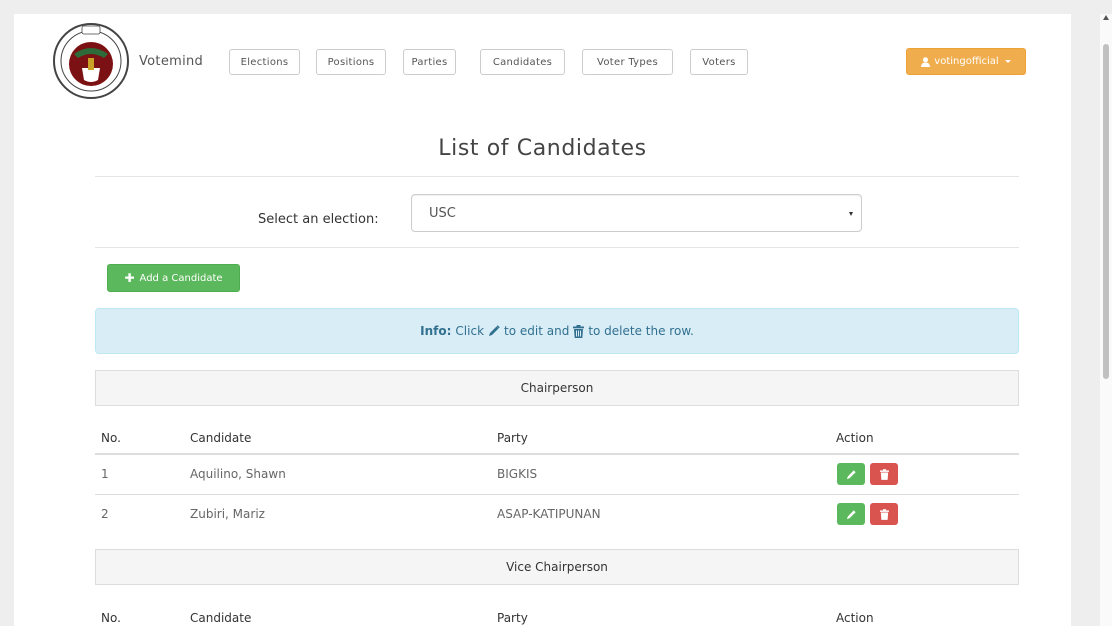  Describe the element at coordinates (851, 214) in the screenshot. I see `dropdown-arrow-icon` at that location.